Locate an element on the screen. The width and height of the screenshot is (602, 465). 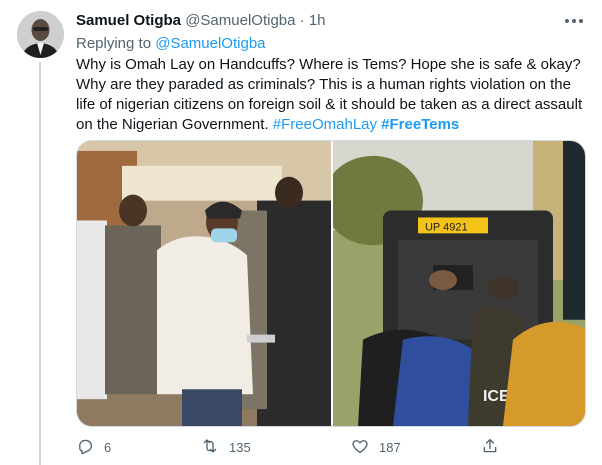
author-name: Samuel Otigba is located at coordinates (128, 20).